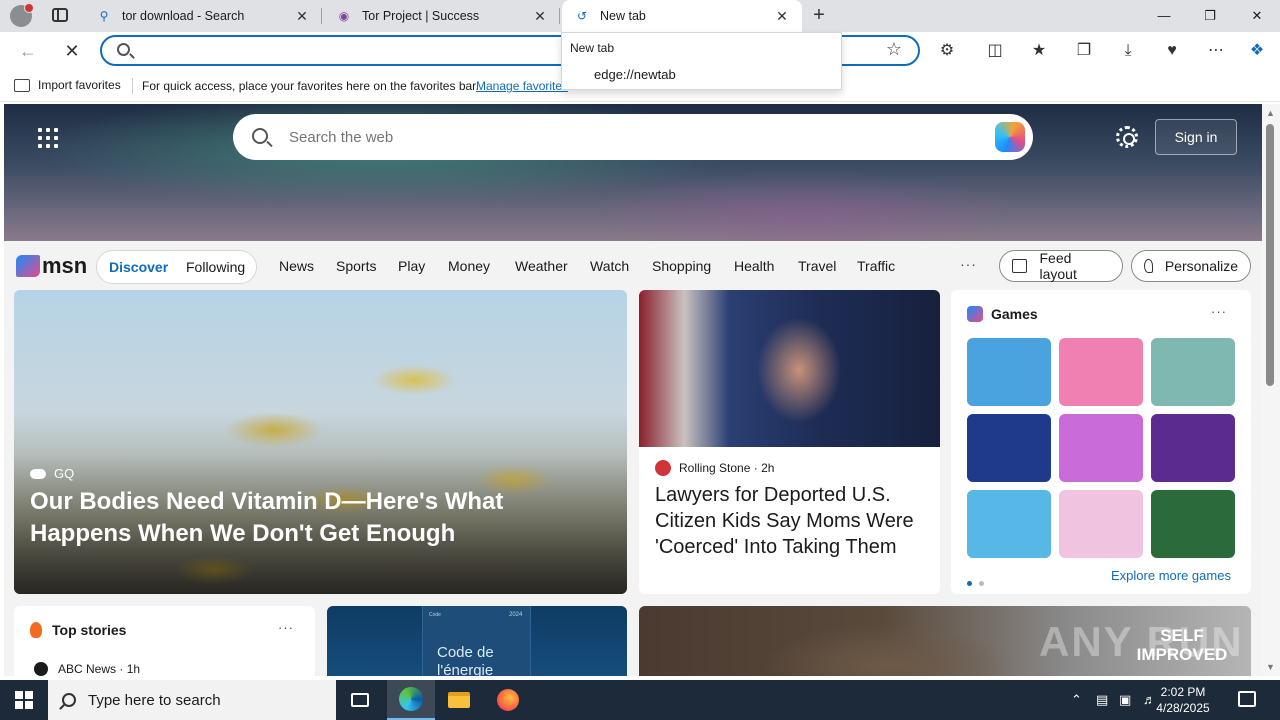 This screenshot has width=1280, height=720. Describe the element at coordinates (24, 700) in the screenshot. I see `start-button` at that location.